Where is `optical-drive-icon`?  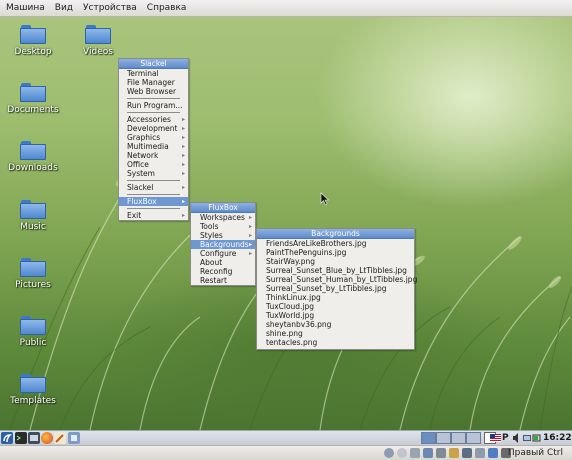
optical-drive-icon is located at coordinates (402, 453).